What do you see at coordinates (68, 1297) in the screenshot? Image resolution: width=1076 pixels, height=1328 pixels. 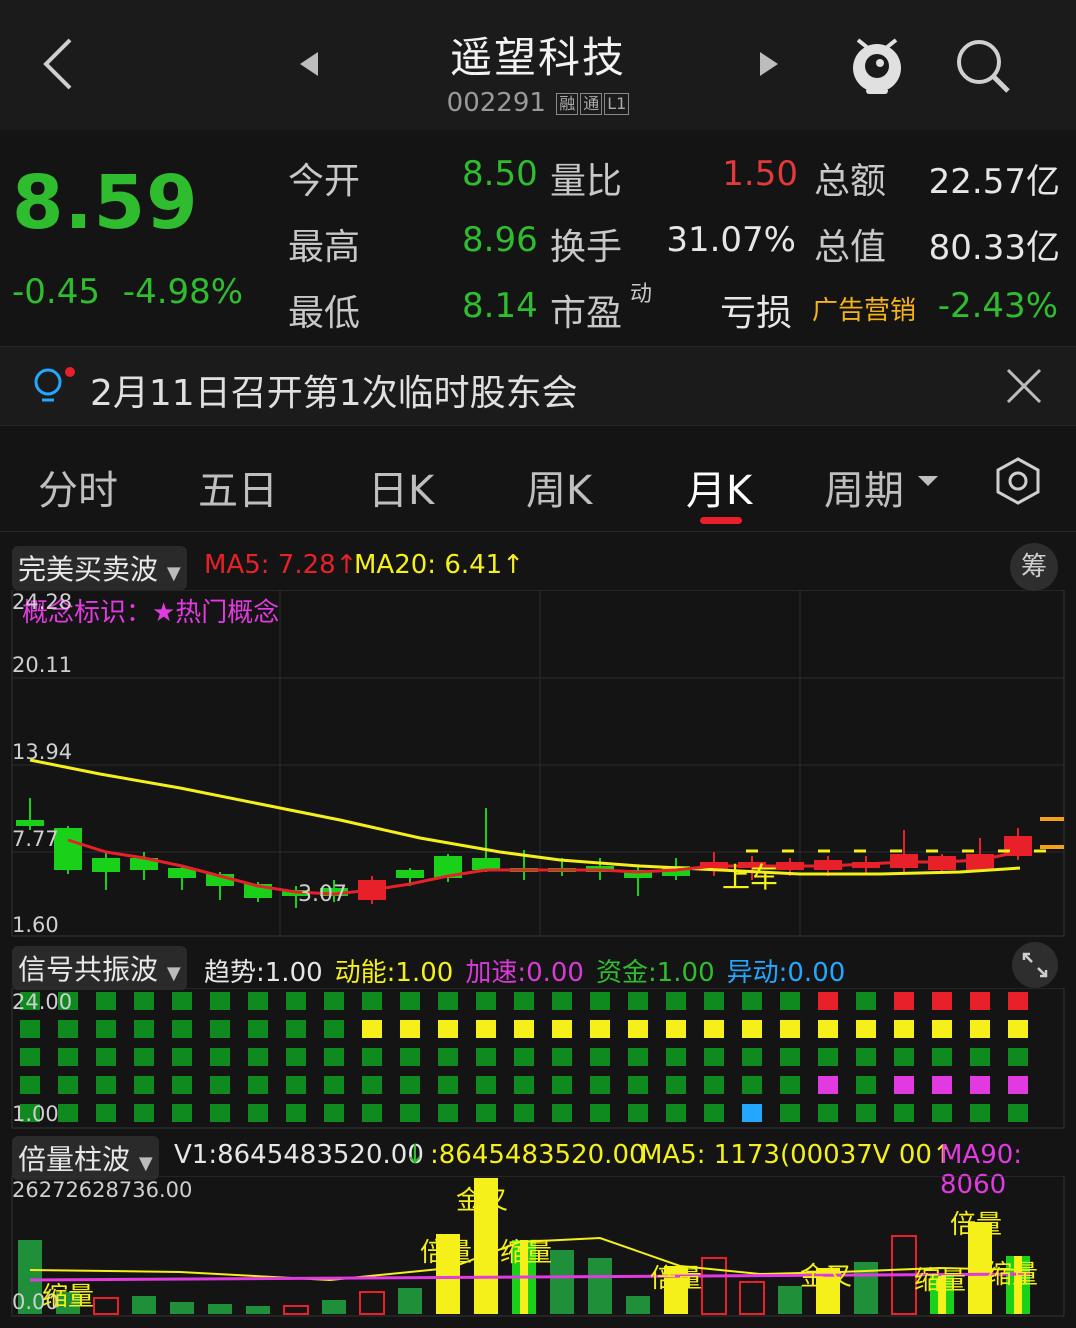 I see `vol-annotation-9: 缩量` at bounding box center [68, 1297].